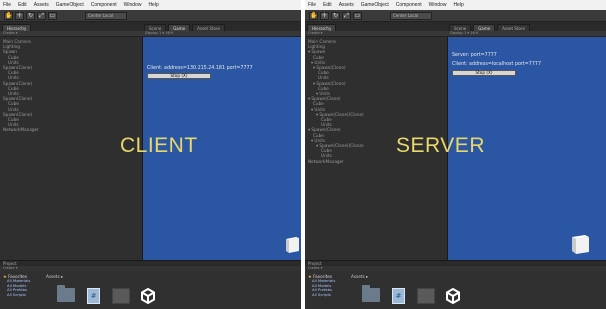 The height and width of the screenshot is (309, 606). I want to click on overlay-label: CLIENT, so click(159, 145).